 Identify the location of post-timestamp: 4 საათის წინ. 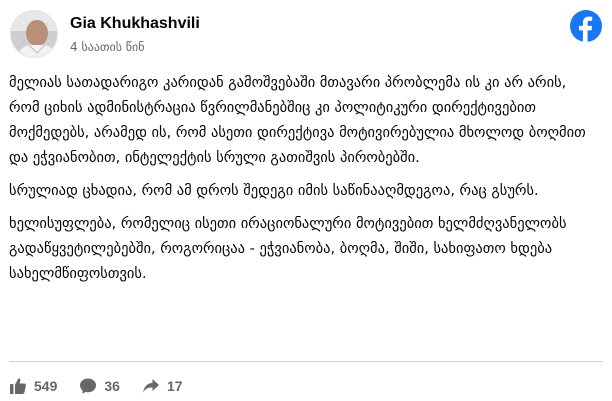
(107, 47).